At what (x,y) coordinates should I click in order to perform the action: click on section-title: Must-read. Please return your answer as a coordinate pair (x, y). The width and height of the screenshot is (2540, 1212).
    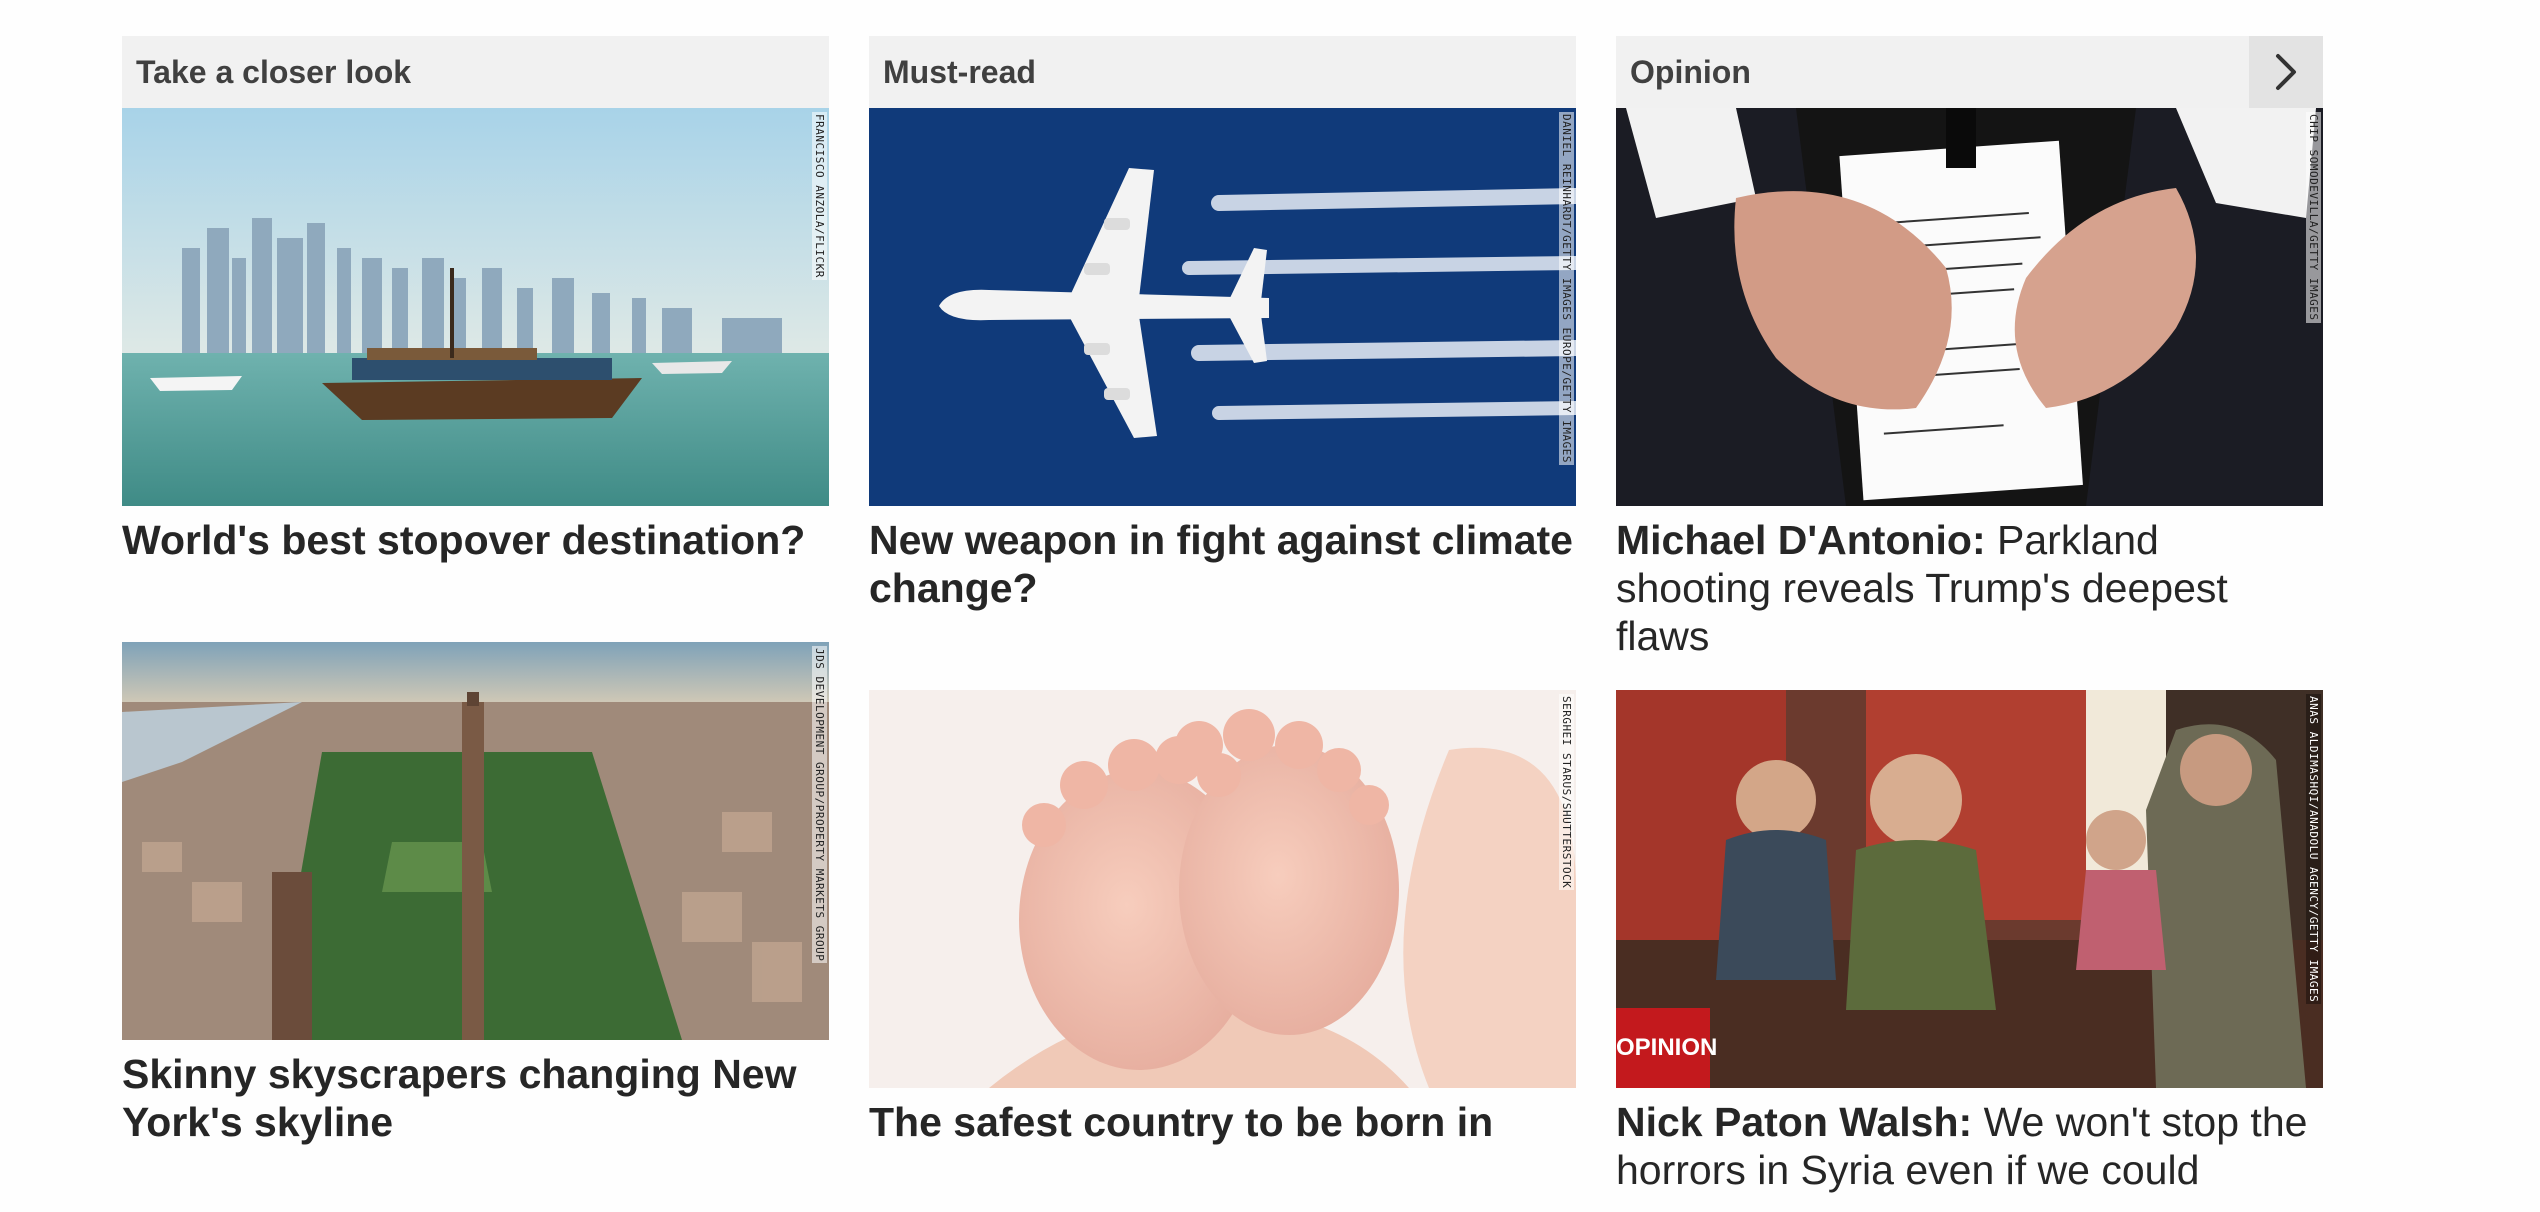
    Looking at the image, I should click on (959, 72).